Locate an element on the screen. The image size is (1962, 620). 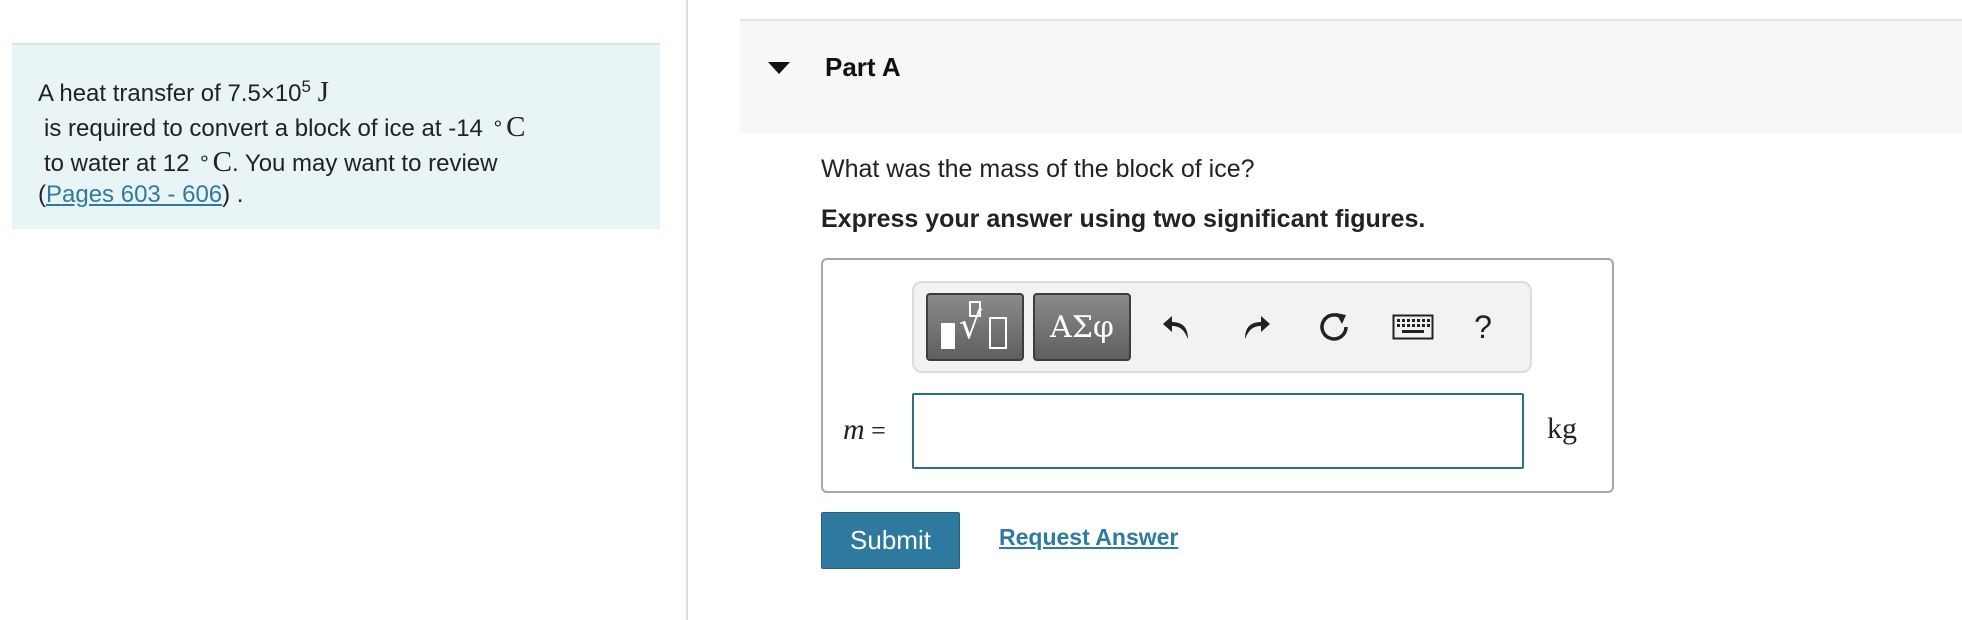
equals-sign: = is located at coordinates (878, 430).